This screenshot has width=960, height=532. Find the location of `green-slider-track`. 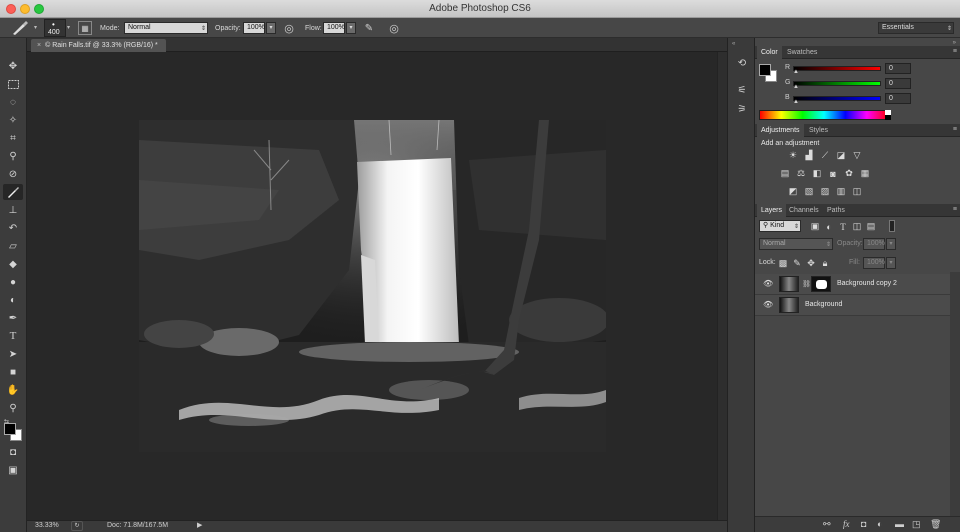

green-slider-track is located at coordinates (837, 83).